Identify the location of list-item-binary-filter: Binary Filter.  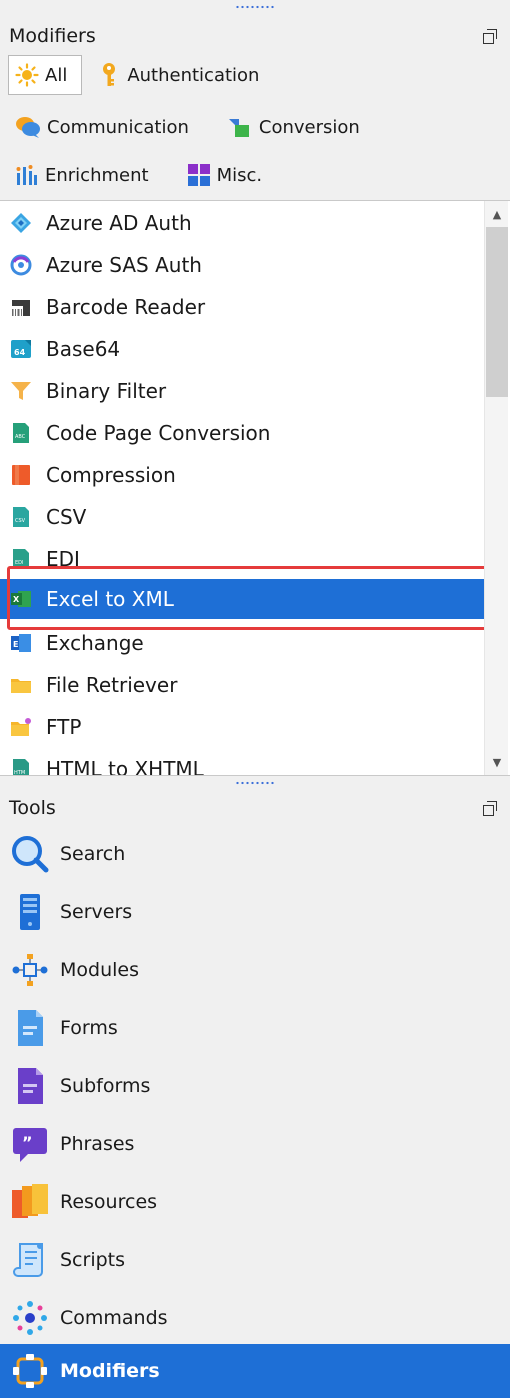
(242, 391).